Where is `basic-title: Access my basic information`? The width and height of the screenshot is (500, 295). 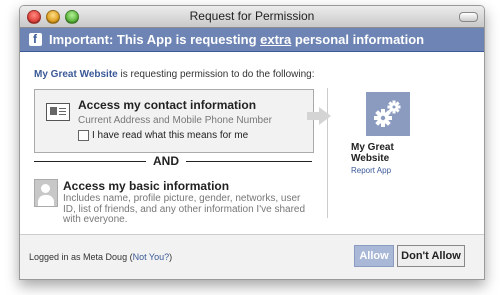 basic-title: Access my basic information is located at coordinates (146, 186).